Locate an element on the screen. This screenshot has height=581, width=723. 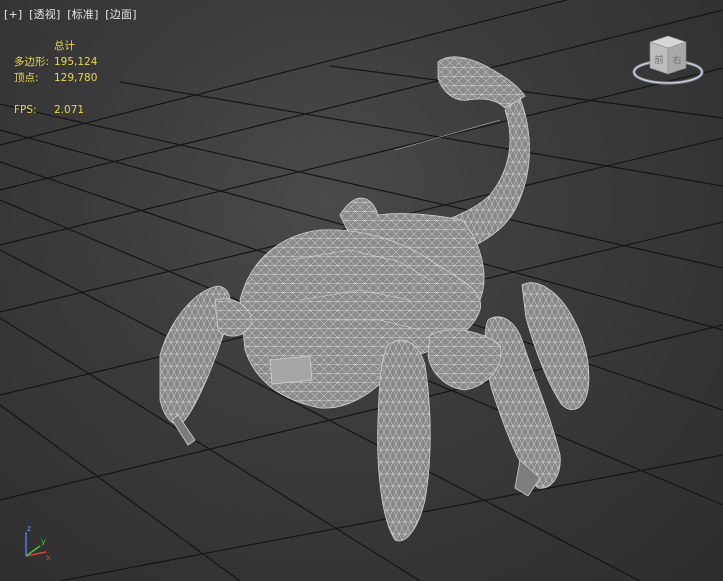
viewcube-face-front: 前 is located at coordinates (658, 60).